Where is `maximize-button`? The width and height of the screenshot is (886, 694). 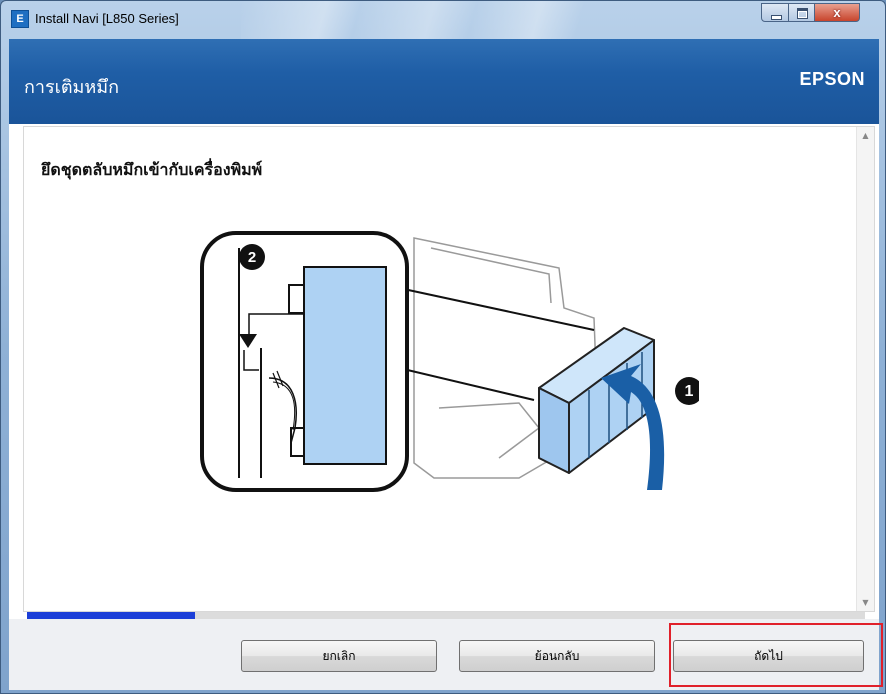
maximize-button is located at coordinates (801, 12).